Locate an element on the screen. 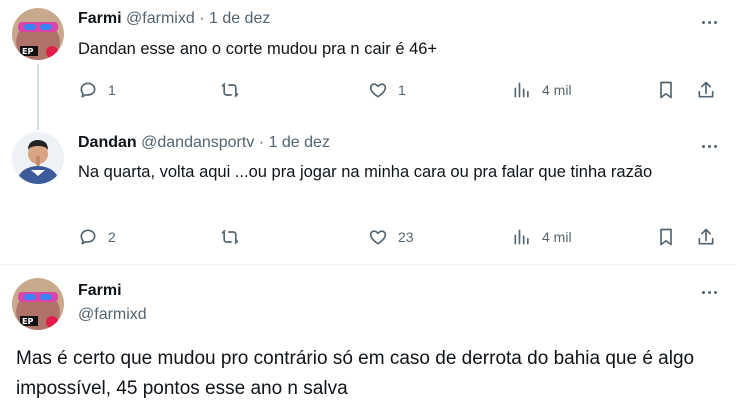  action-bar: 1 1 4 mil is located at coordinates (397, 90).